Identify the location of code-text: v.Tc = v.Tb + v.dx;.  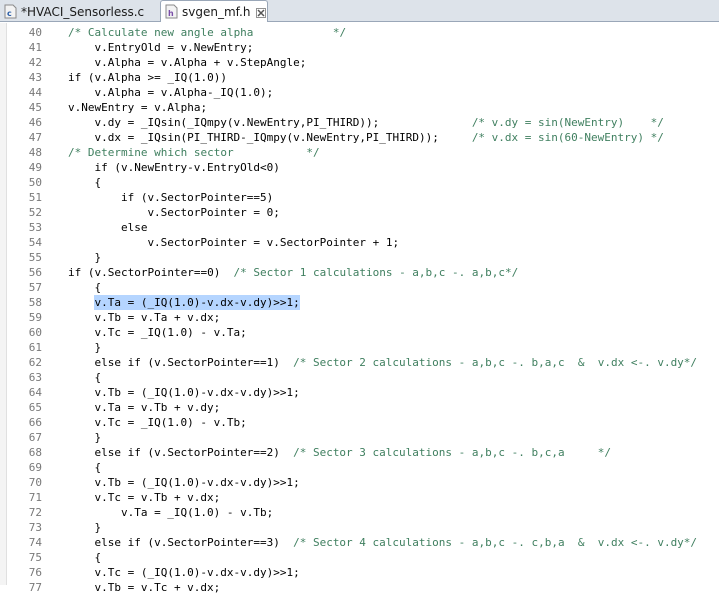
(157, 497).